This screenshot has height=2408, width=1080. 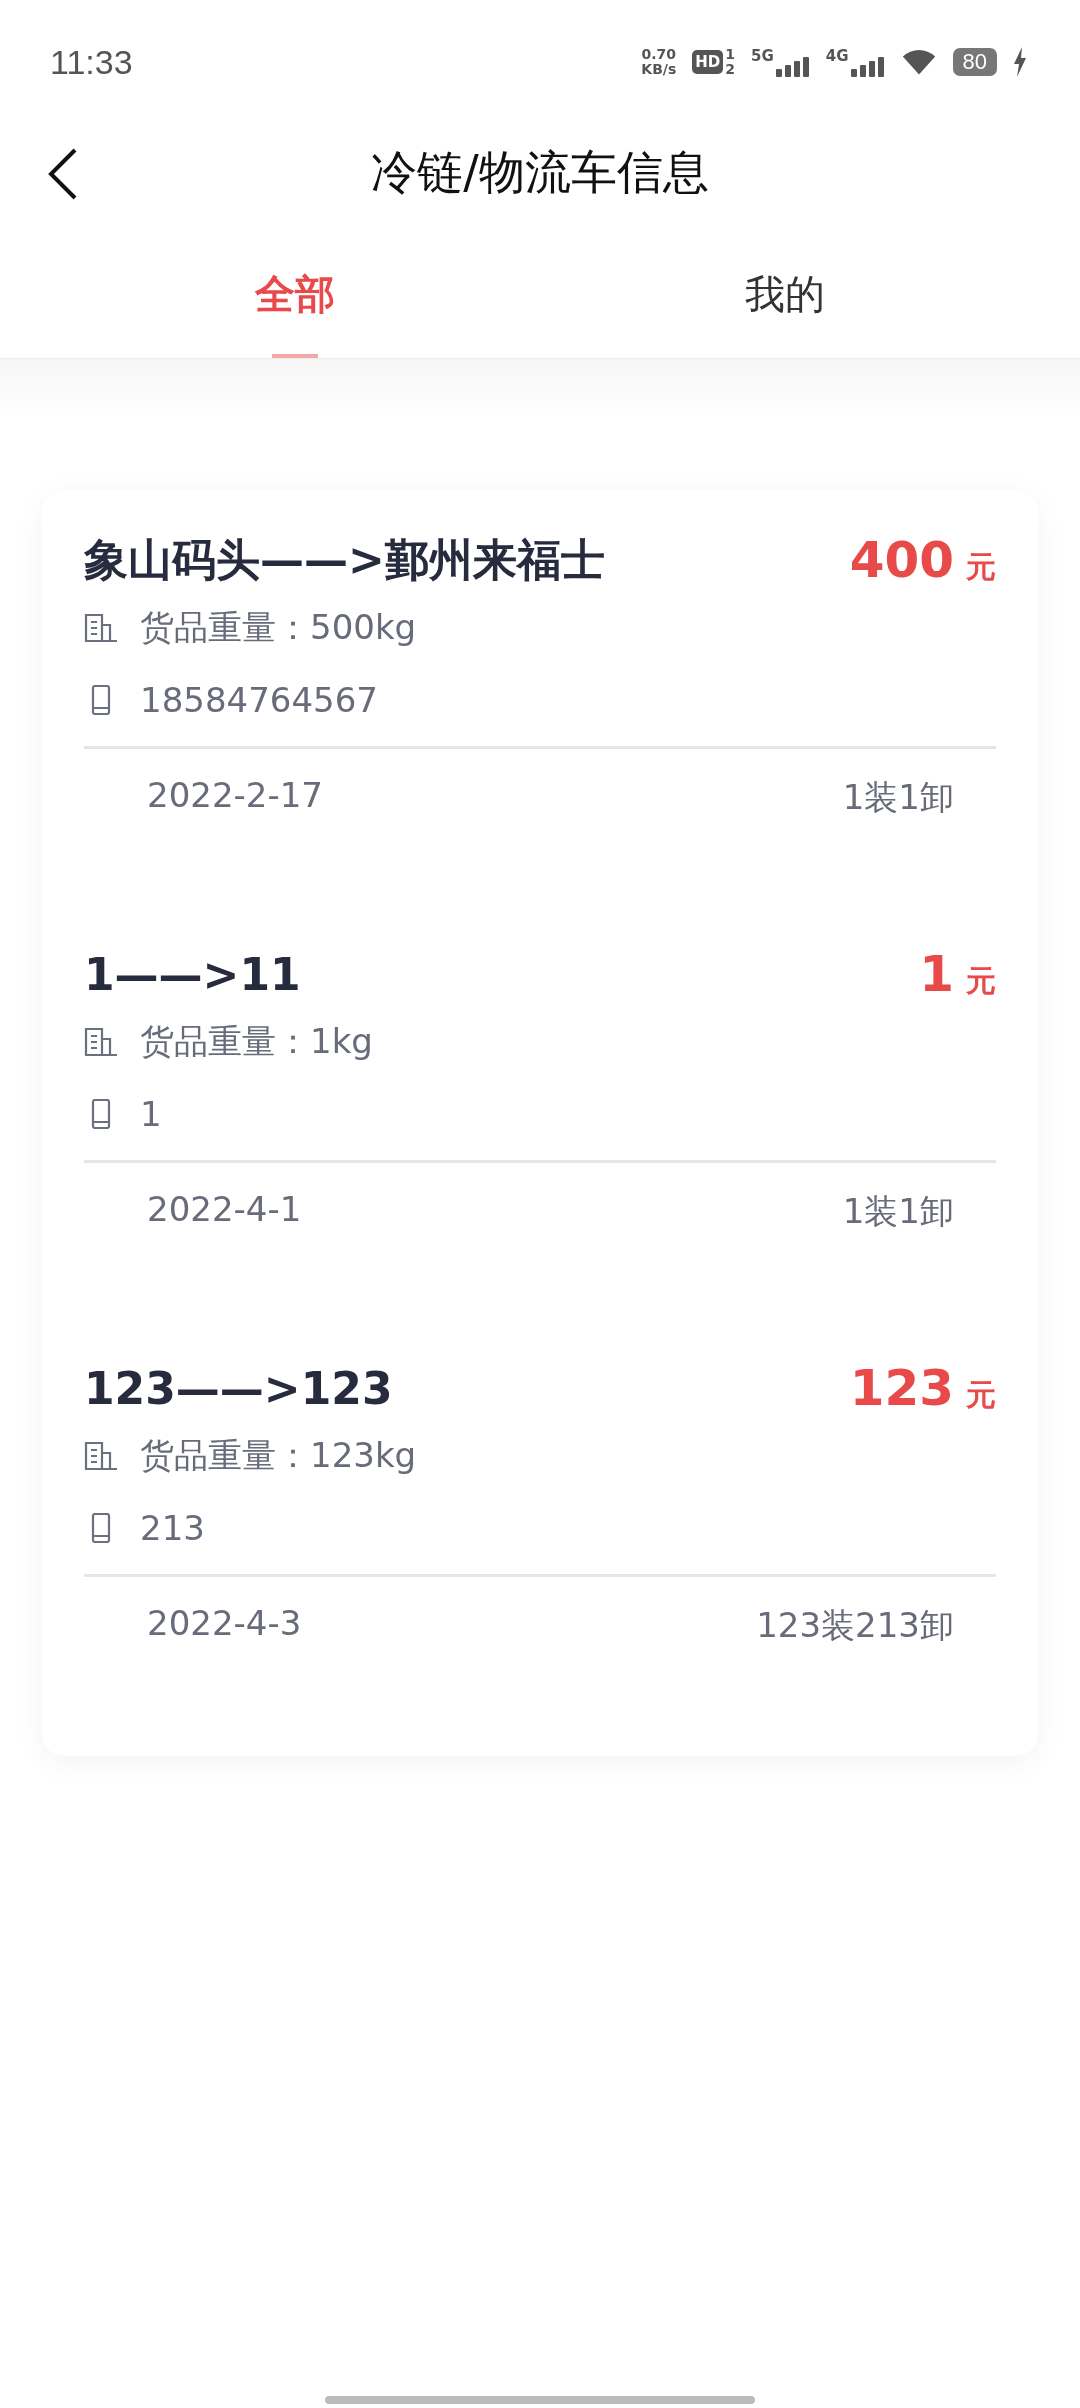 I want to click on route-title: 1——>11, so click(x=192, y=974).